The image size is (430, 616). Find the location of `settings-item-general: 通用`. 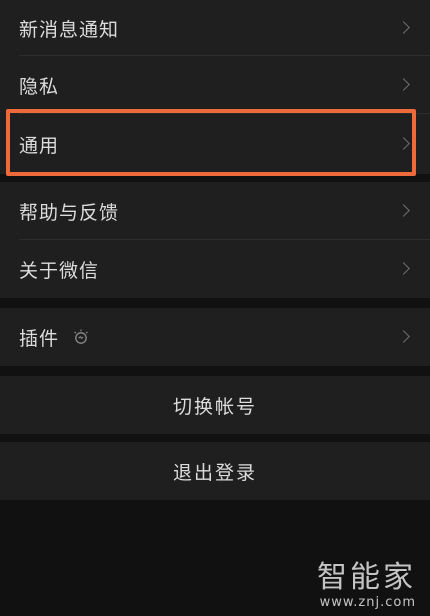

settings-item-general: 通用 is located at coordinates (215, 144).